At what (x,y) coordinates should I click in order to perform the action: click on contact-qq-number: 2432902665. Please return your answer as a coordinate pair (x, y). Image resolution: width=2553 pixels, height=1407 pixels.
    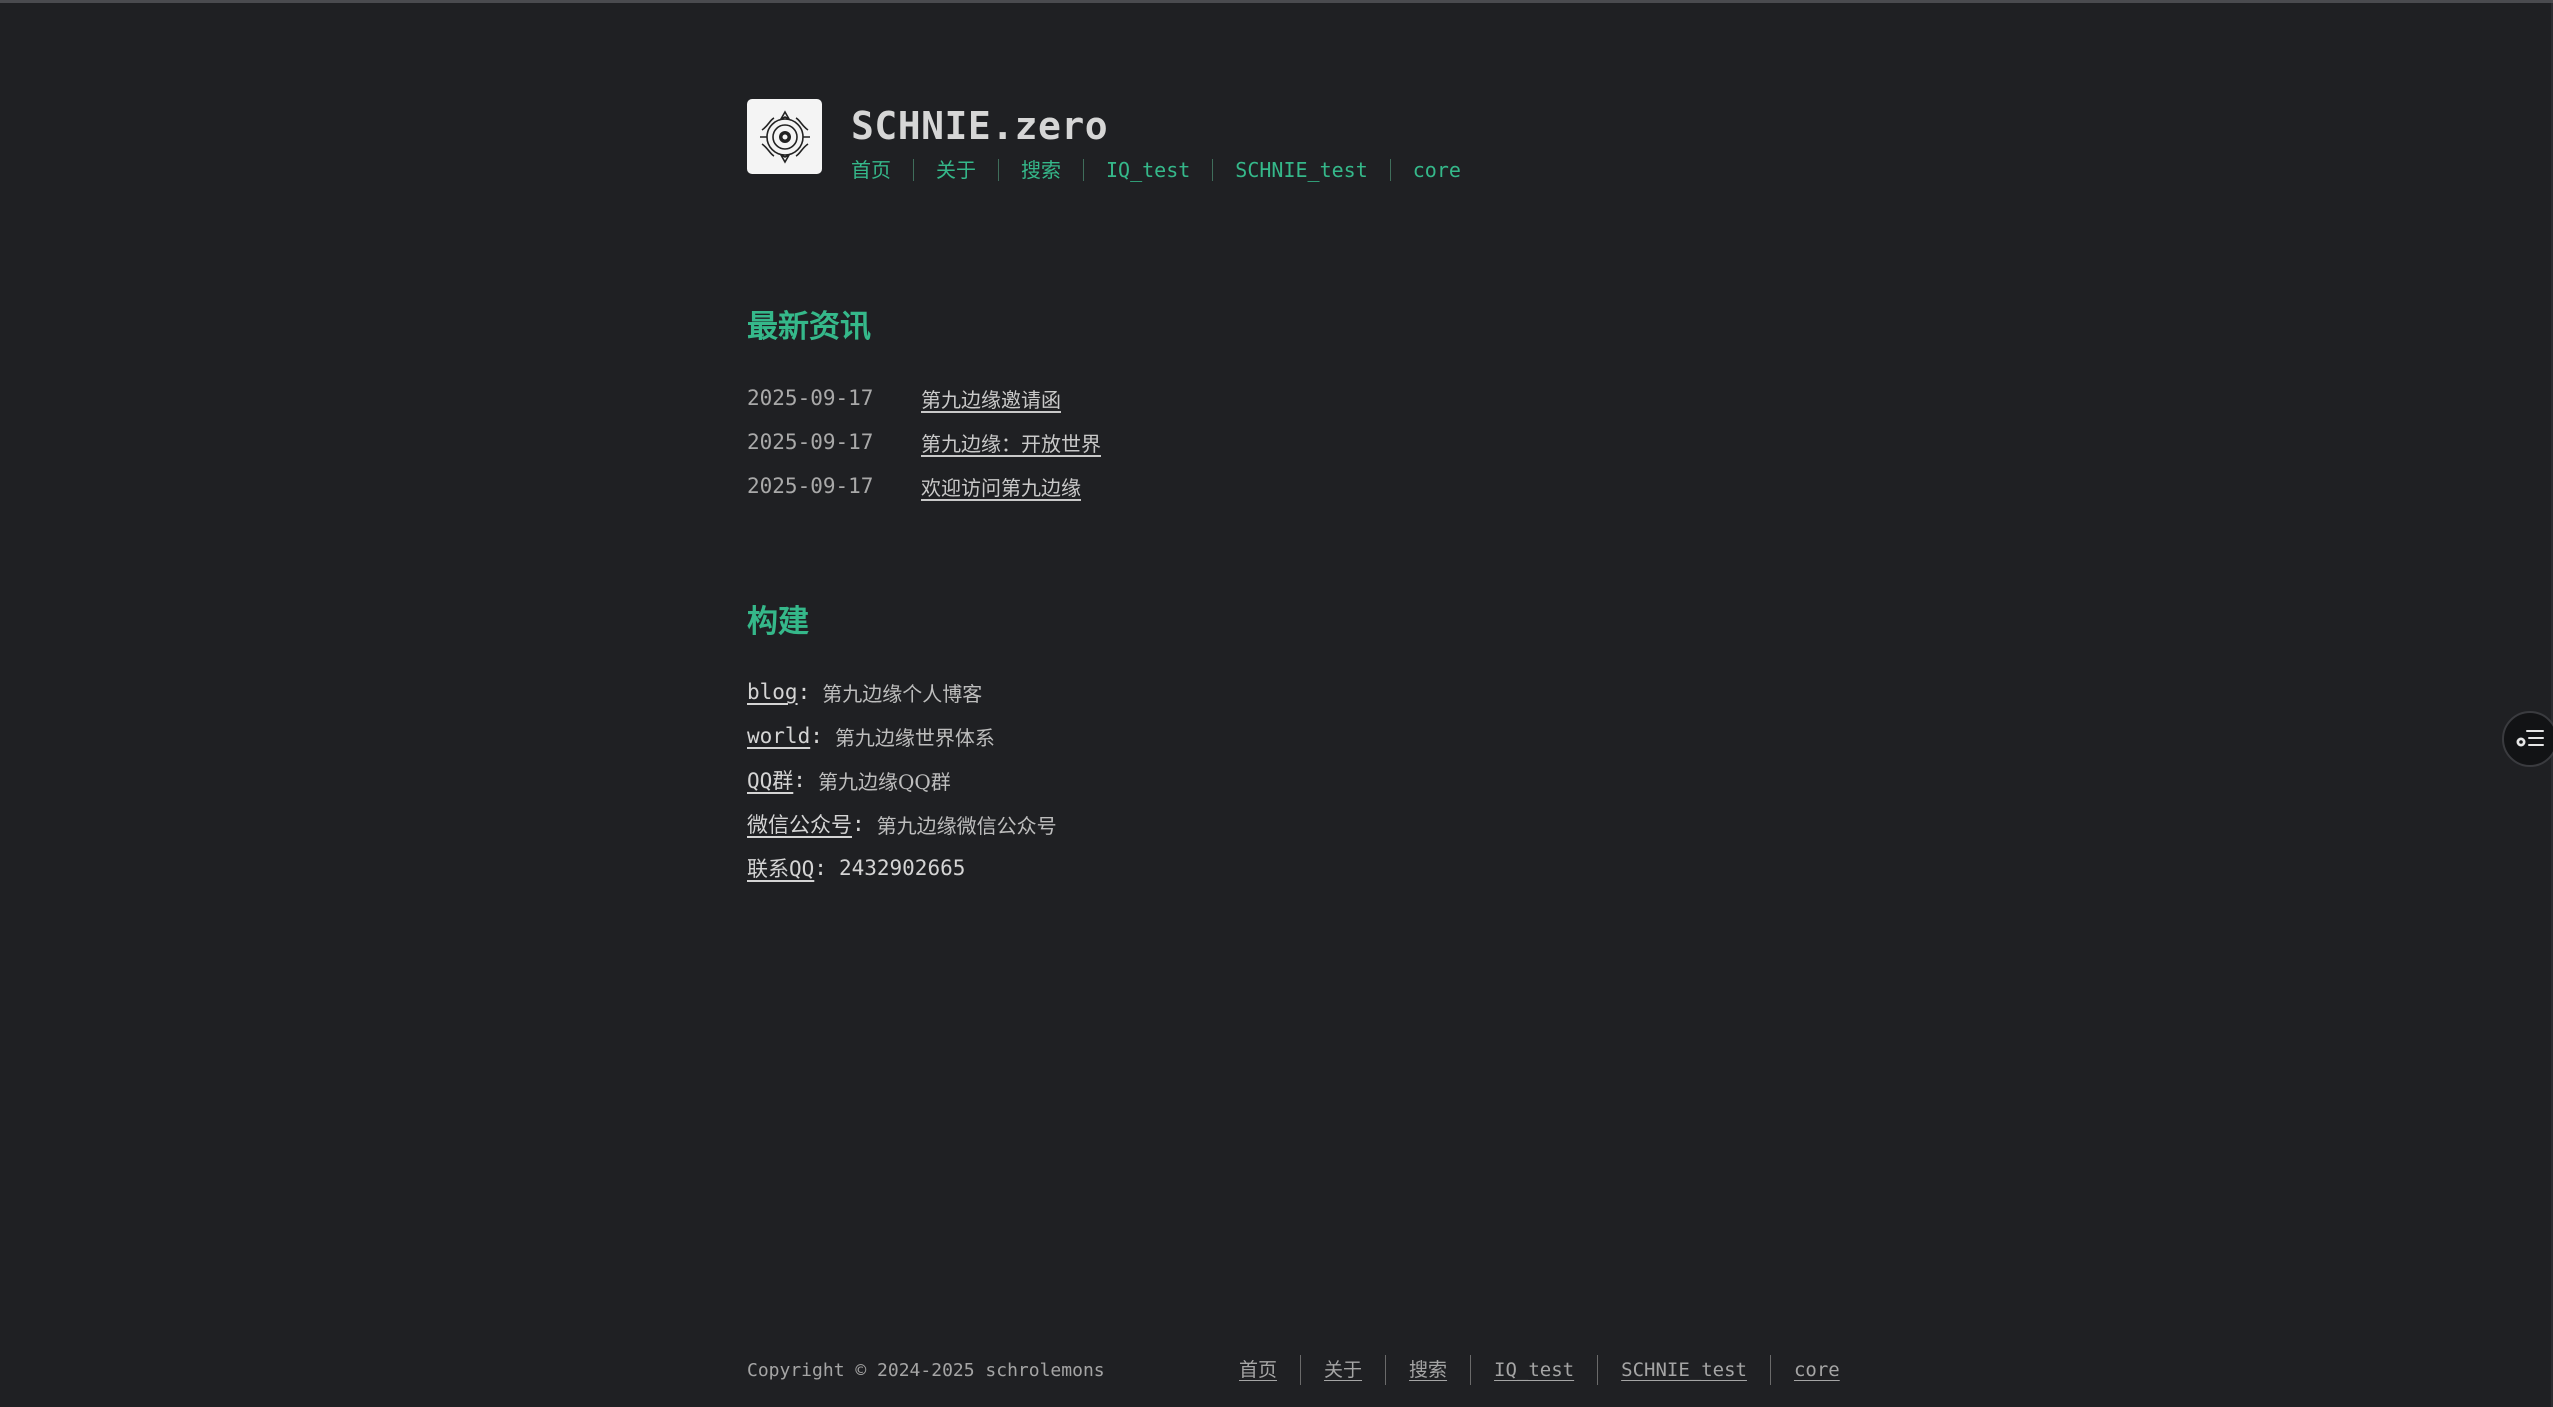
    Looking at the image, I should click on (902, 868).